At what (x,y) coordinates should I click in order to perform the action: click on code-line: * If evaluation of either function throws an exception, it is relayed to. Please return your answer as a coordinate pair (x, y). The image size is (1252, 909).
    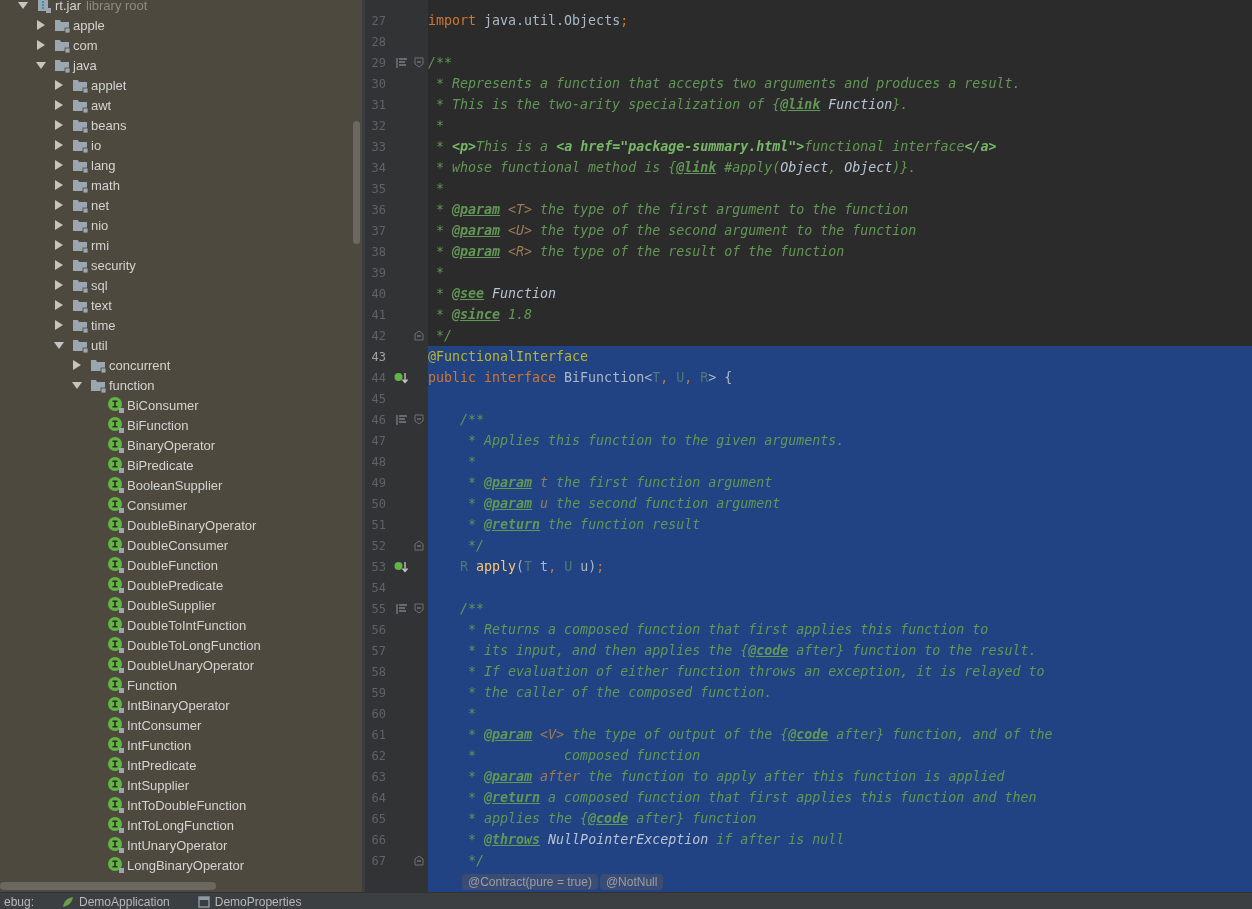
    Looking at the image, I should click on (756, 671).